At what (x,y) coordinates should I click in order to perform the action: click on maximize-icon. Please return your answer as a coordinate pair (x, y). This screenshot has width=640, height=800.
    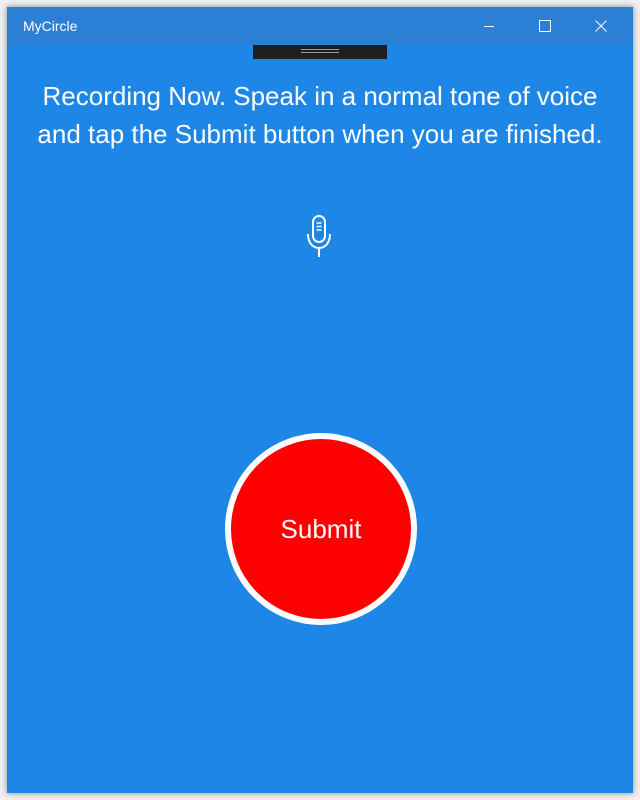
    Looking at the image, I should click on (545, 26).